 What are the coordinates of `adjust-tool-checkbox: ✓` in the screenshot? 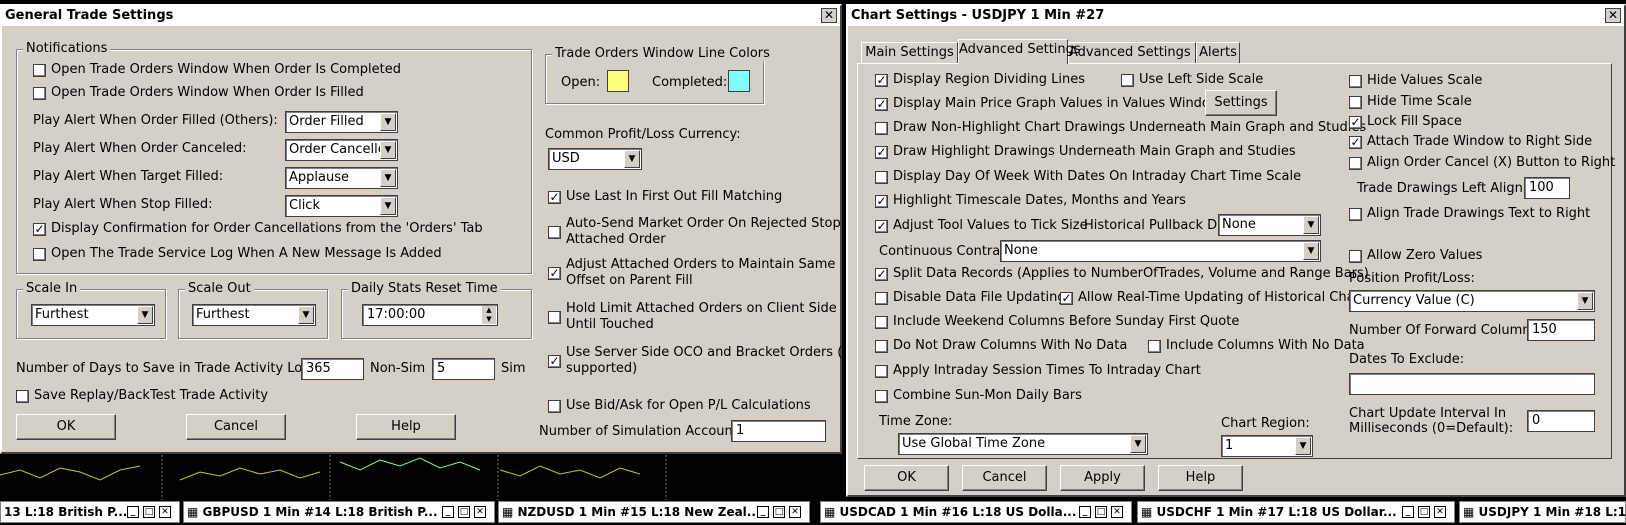 It's located at (881, 226).